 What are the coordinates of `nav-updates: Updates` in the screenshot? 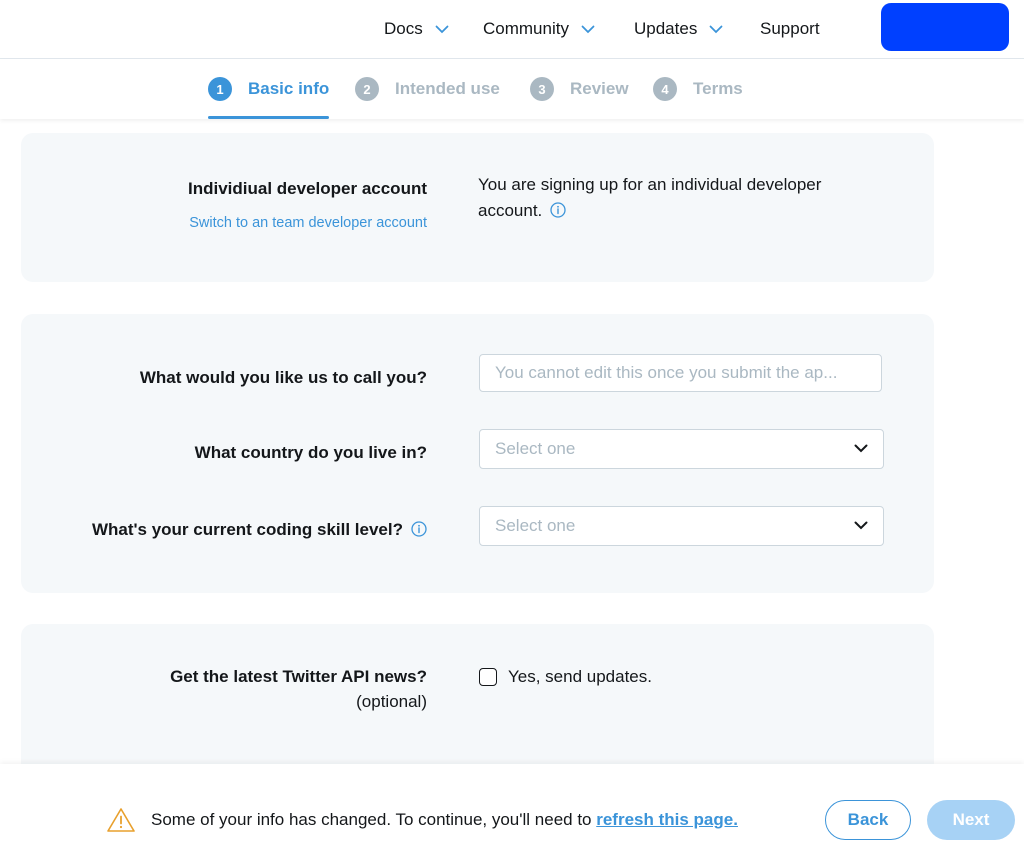 It's located at (678, 29).